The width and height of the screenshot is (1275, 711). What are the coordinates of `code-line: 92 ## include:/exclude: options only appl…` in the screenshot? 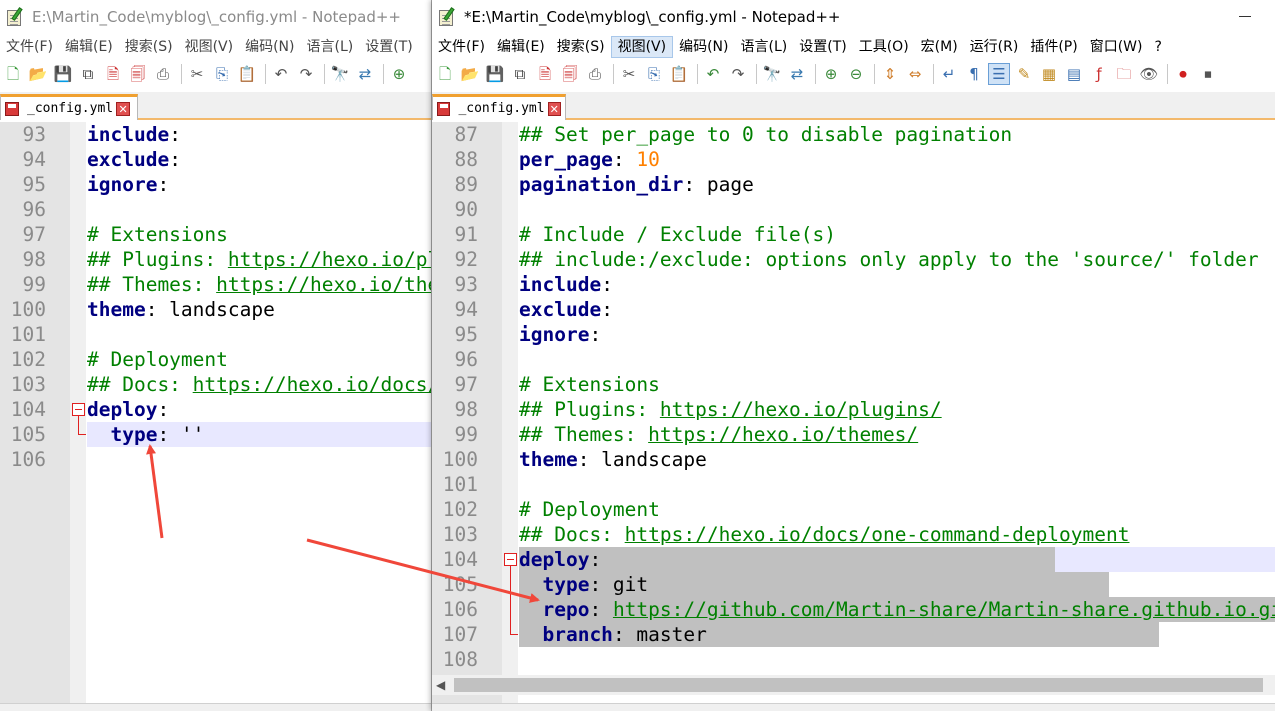 It's located at (853, 259).